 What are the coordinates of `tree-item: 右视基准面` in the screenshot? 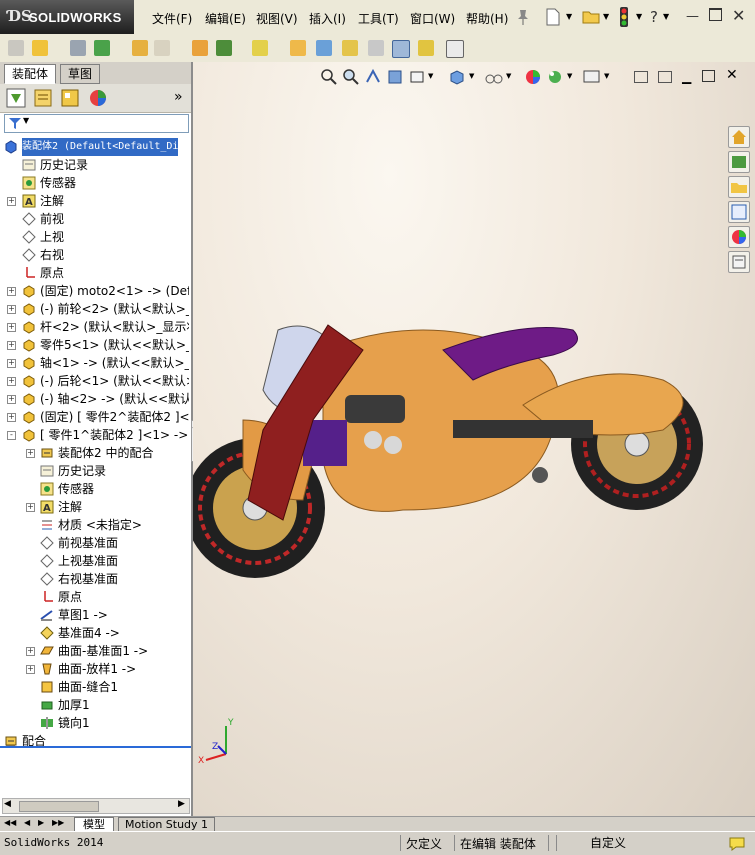 It's located at (94, 579).